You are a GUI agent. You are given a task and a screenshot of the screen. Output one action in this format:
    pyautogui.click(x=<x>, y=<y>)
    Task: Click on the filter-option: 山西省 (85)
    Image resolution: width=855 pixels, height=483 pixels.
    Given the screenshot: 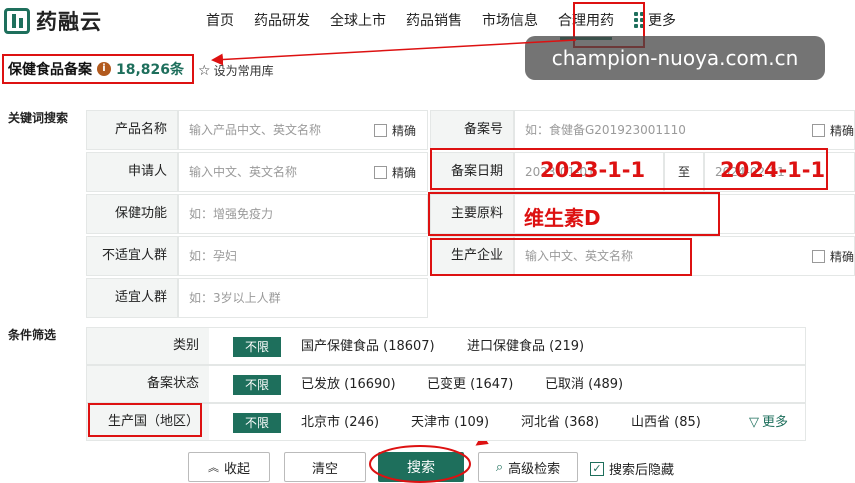 What is the action you would take?
    pyautogui.click(x=666, y=423)
    